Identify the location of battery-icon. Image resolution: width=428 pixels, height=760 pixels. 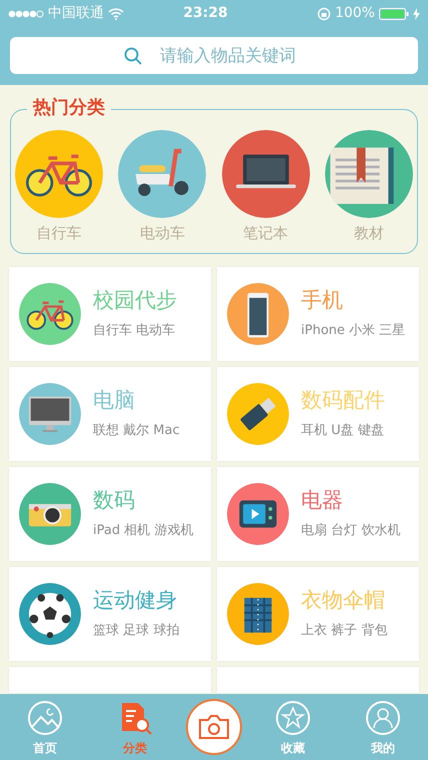
(393, 14).